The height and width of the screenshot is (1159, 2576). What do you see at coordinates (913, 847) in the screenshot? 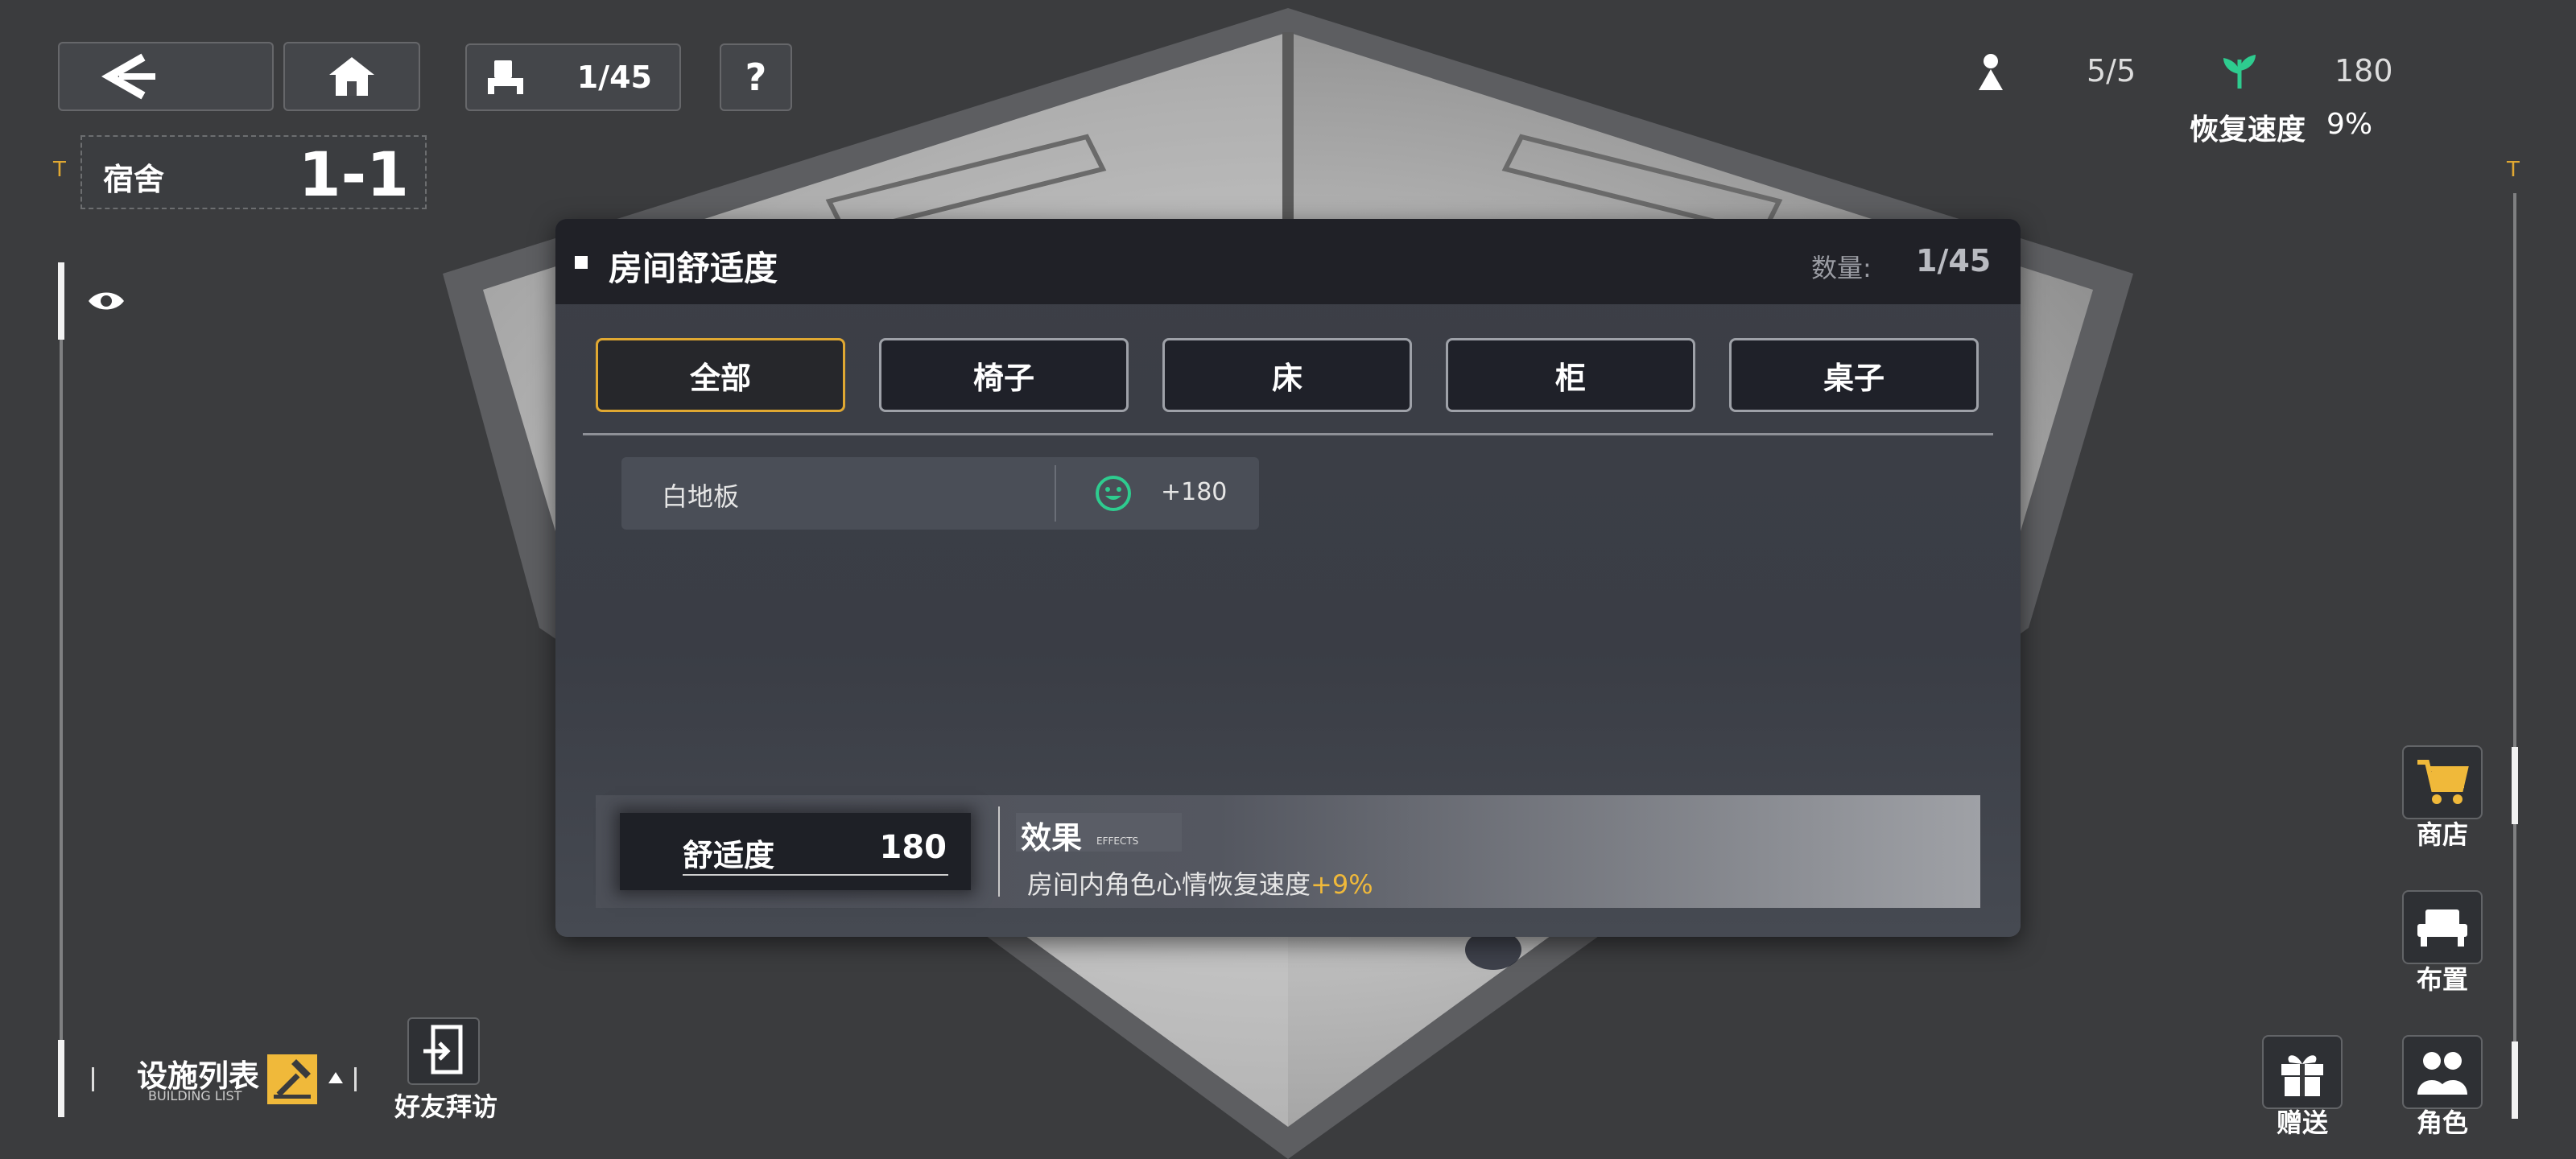
I see `comfort-total: 180` at bounding box center [913, 847].